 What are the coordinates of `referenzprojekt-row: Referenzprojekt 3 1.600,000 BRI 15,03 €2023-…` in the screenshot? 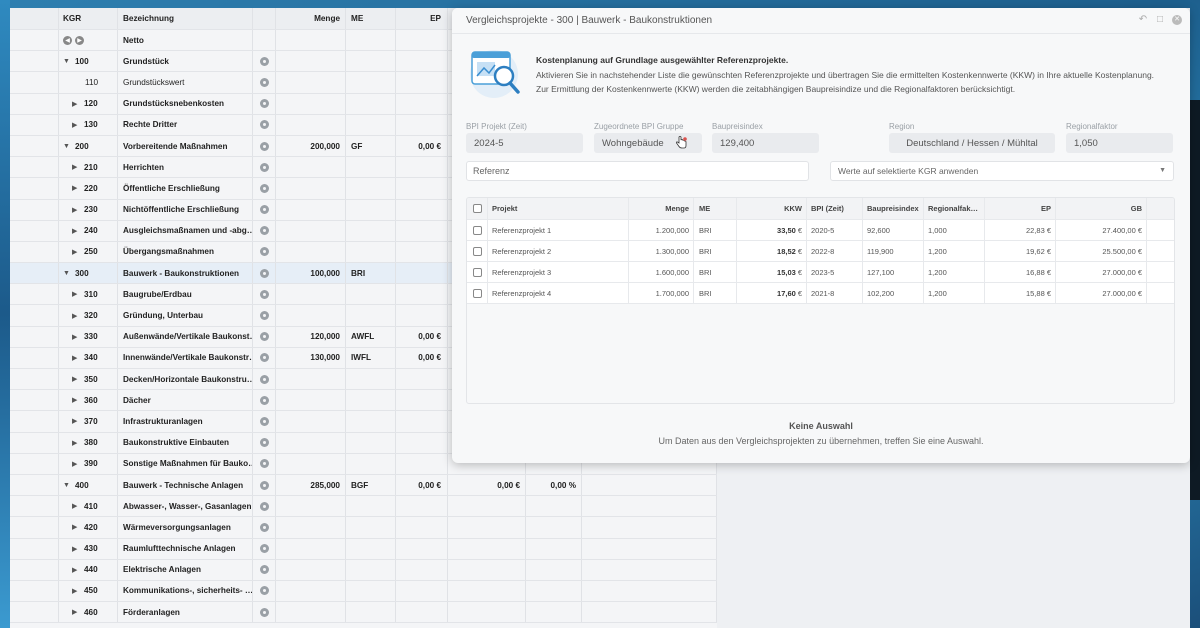 It's located at (820, 272).